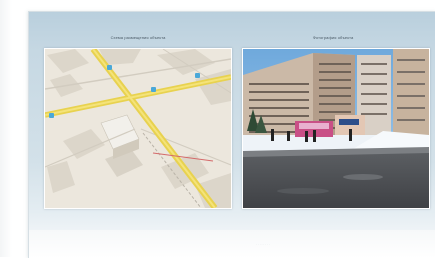 The width and height of the screenshot is (435, 258). Describe the element at coordinates (232, 244) in the screenshot. I see `card-footer` at that location.